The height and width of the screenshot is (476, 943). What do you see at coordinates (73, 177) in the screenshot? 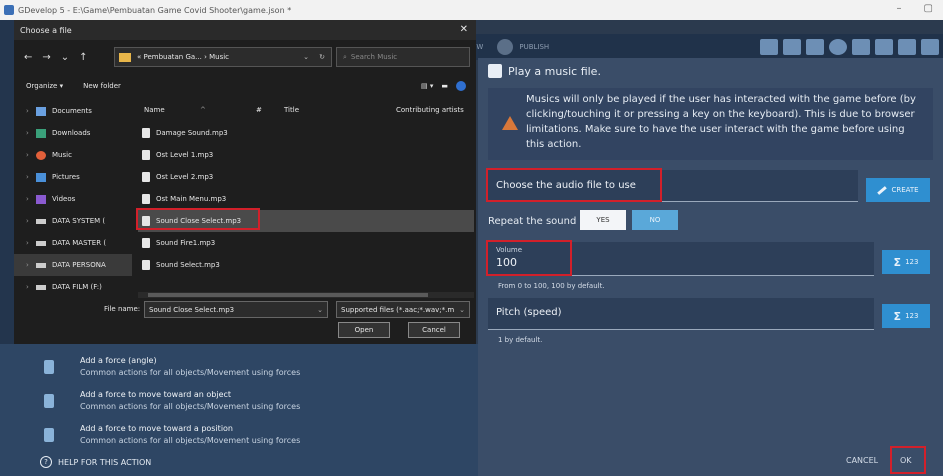
I see `sidebar-item-pictures: › Pictures` at bounding box center [73, 177].